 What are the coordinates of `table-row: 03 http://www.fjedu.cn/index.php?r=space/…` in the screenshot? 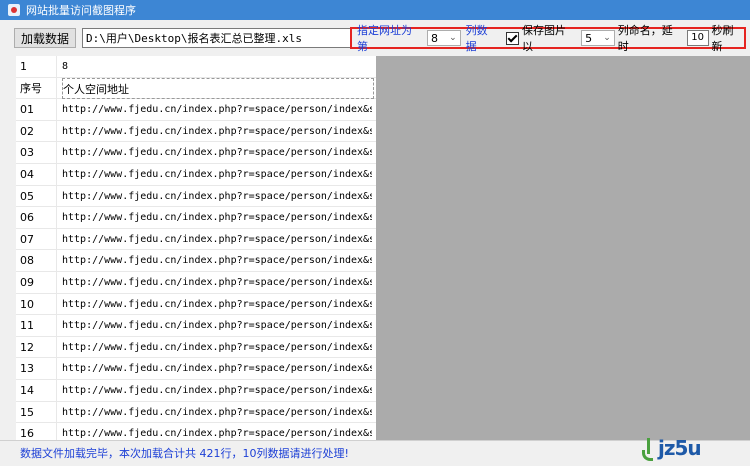 It's located at (196, 153).